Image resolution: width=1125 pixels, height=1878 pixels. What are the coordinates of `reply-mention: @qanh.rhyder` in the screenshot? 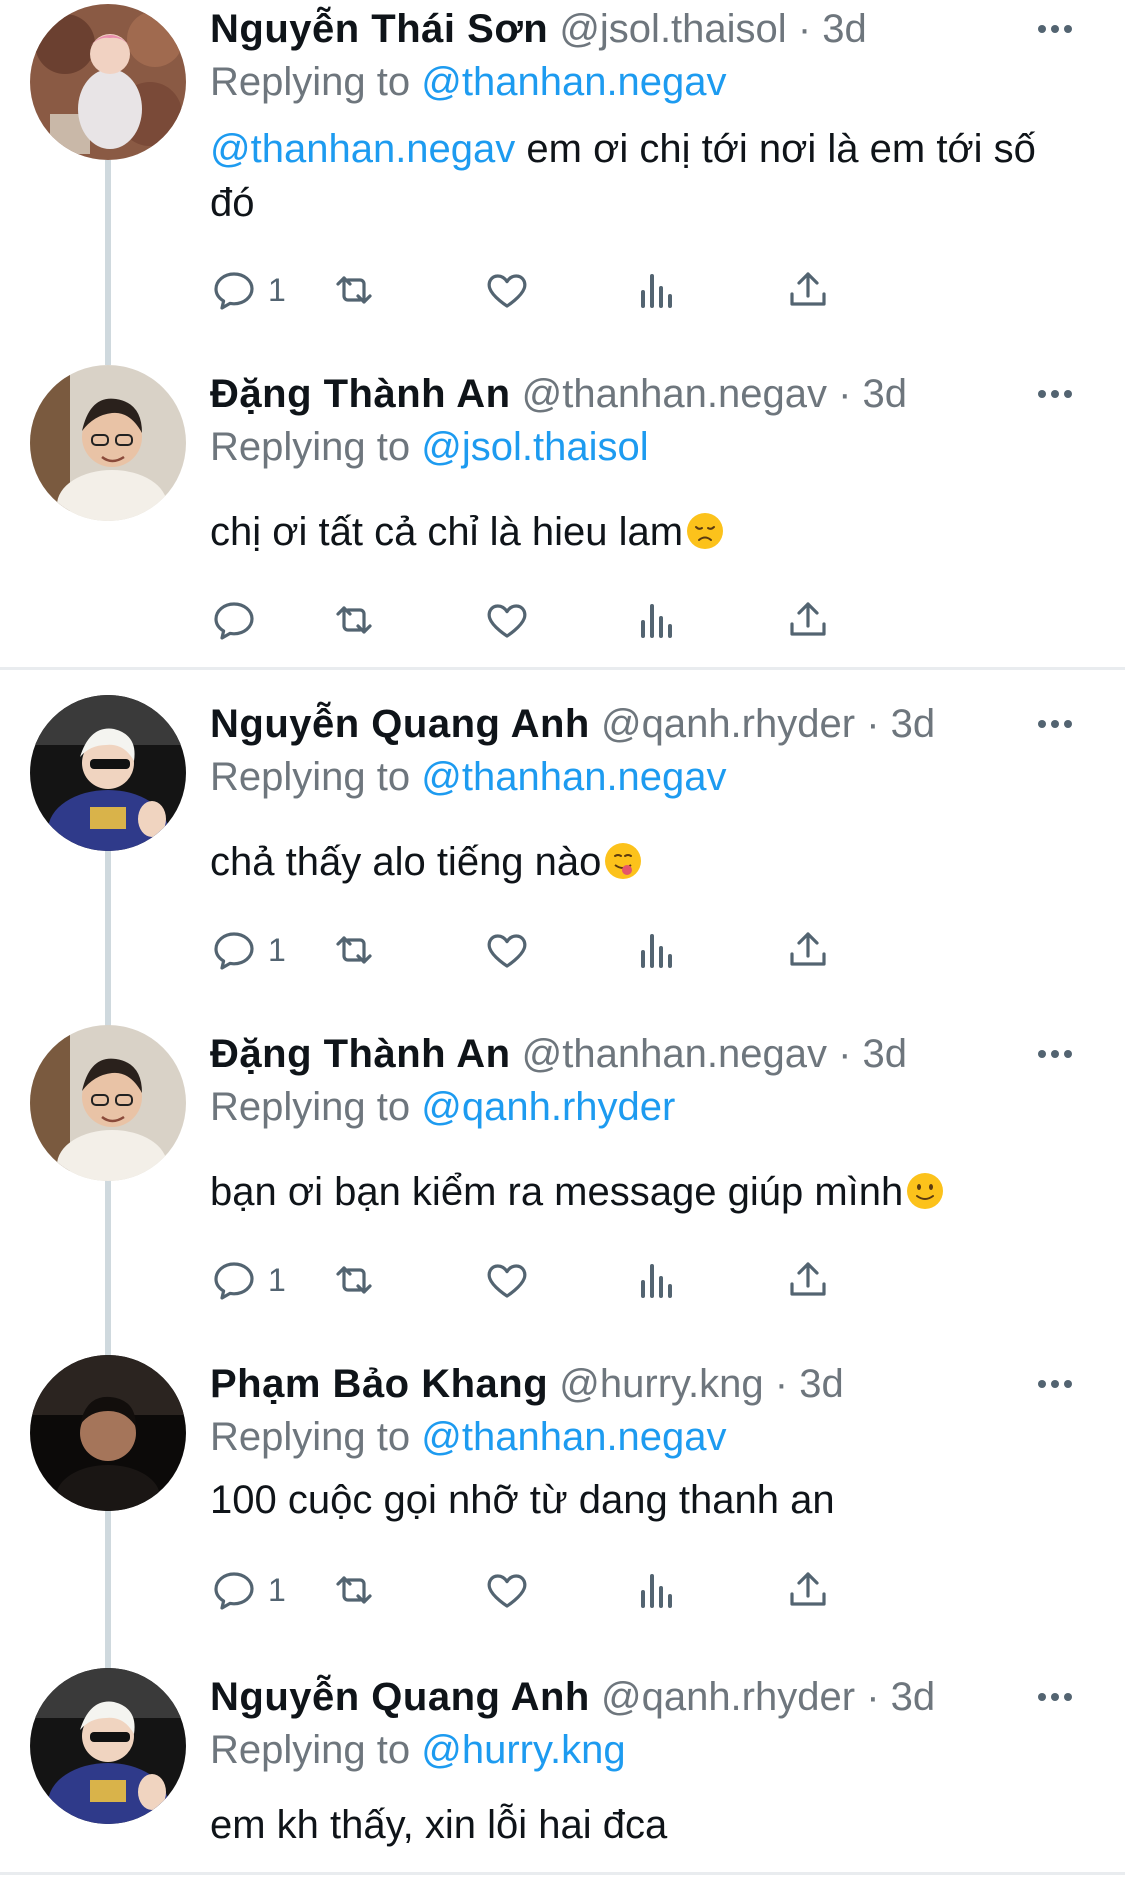 It's located at (548, 1107).